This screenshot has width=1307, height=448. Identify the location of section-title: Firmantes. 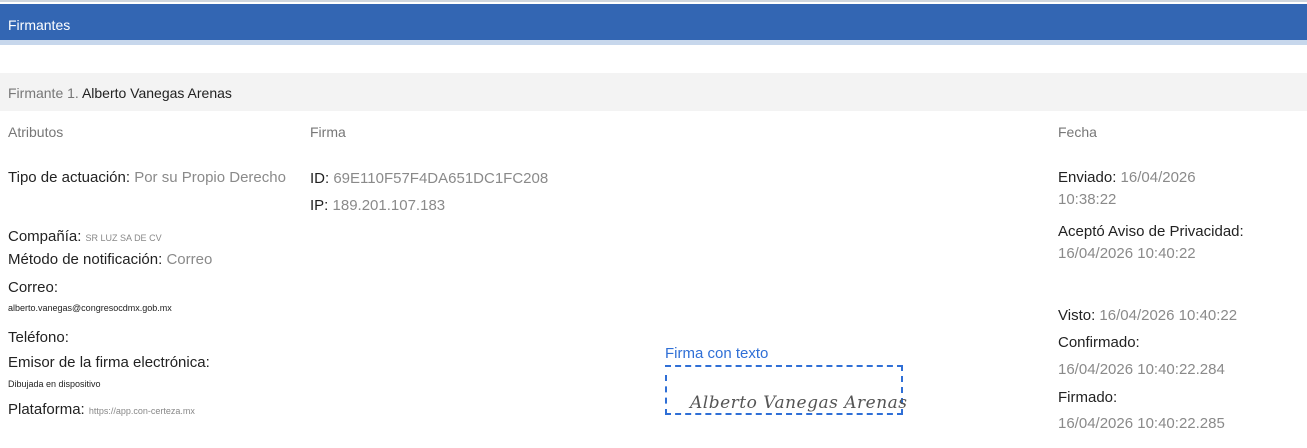
(39, 25).